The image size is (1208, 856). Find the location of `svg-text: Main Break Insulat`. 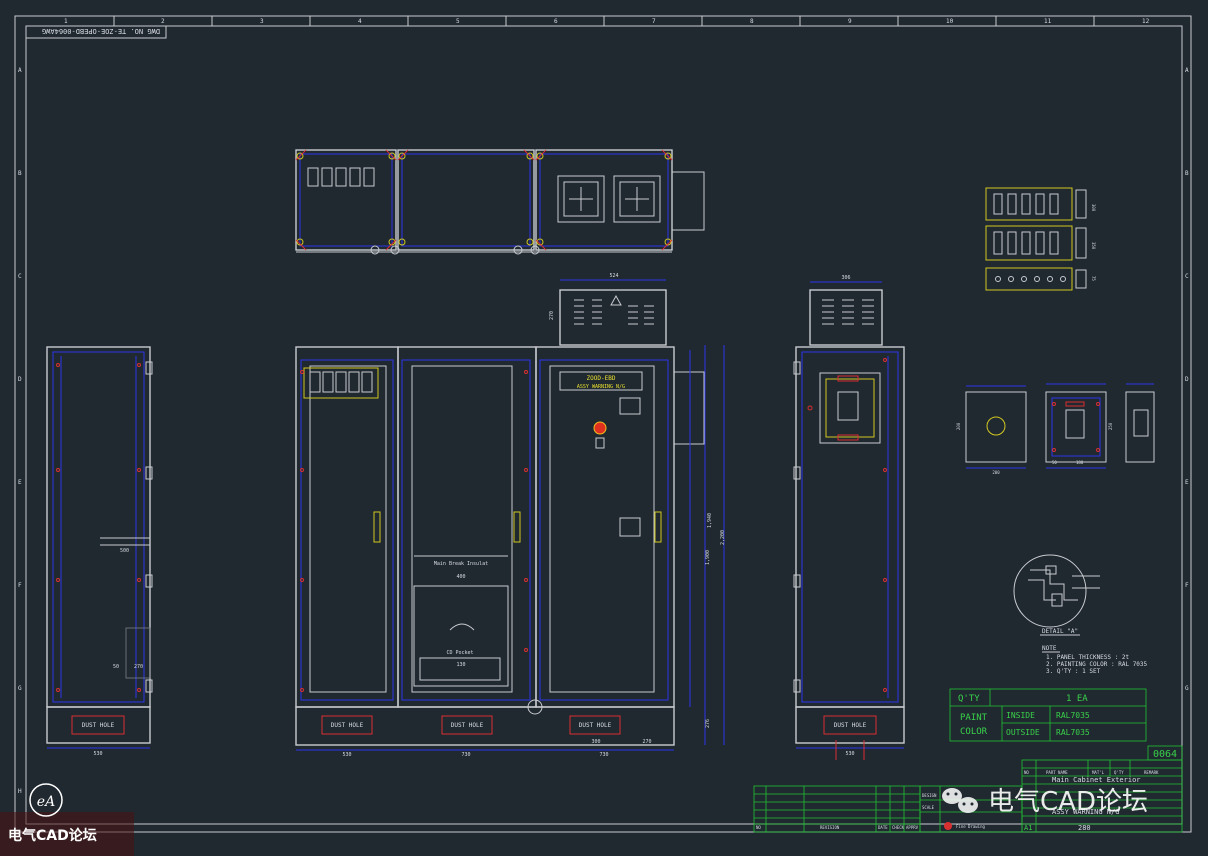

svg-text: Main Break Insulat is located at coordinates (461, 564).